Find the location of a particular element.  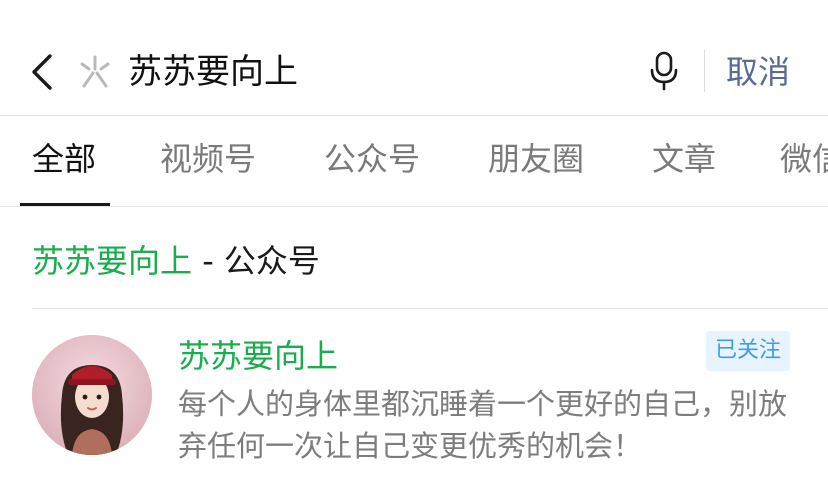

avatar-illustration is located at coordinates (92, 395).